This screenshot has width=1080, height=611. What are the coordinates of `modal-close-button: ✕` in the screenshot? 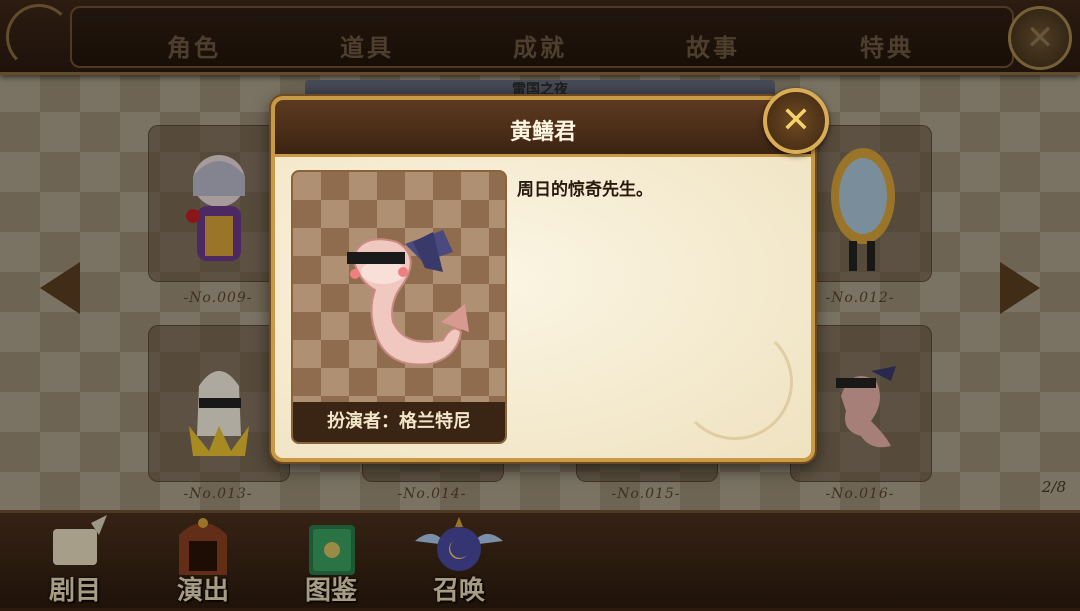 It's located at (796, 121).